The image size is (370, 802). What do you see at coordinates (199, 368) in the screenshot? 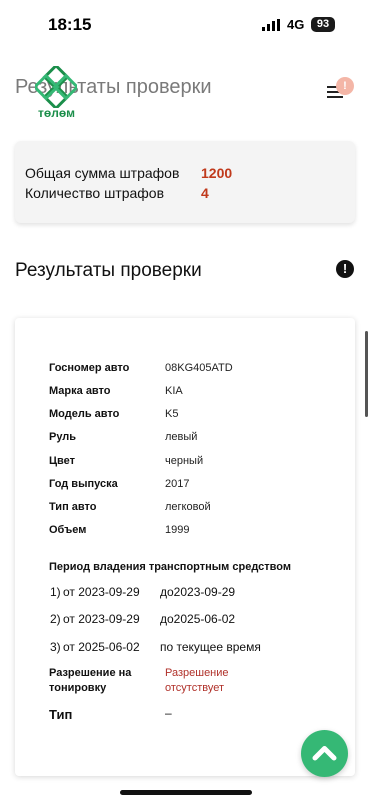
I see `plate-value: 08KG405ATD` at bounding box center [199, 368].